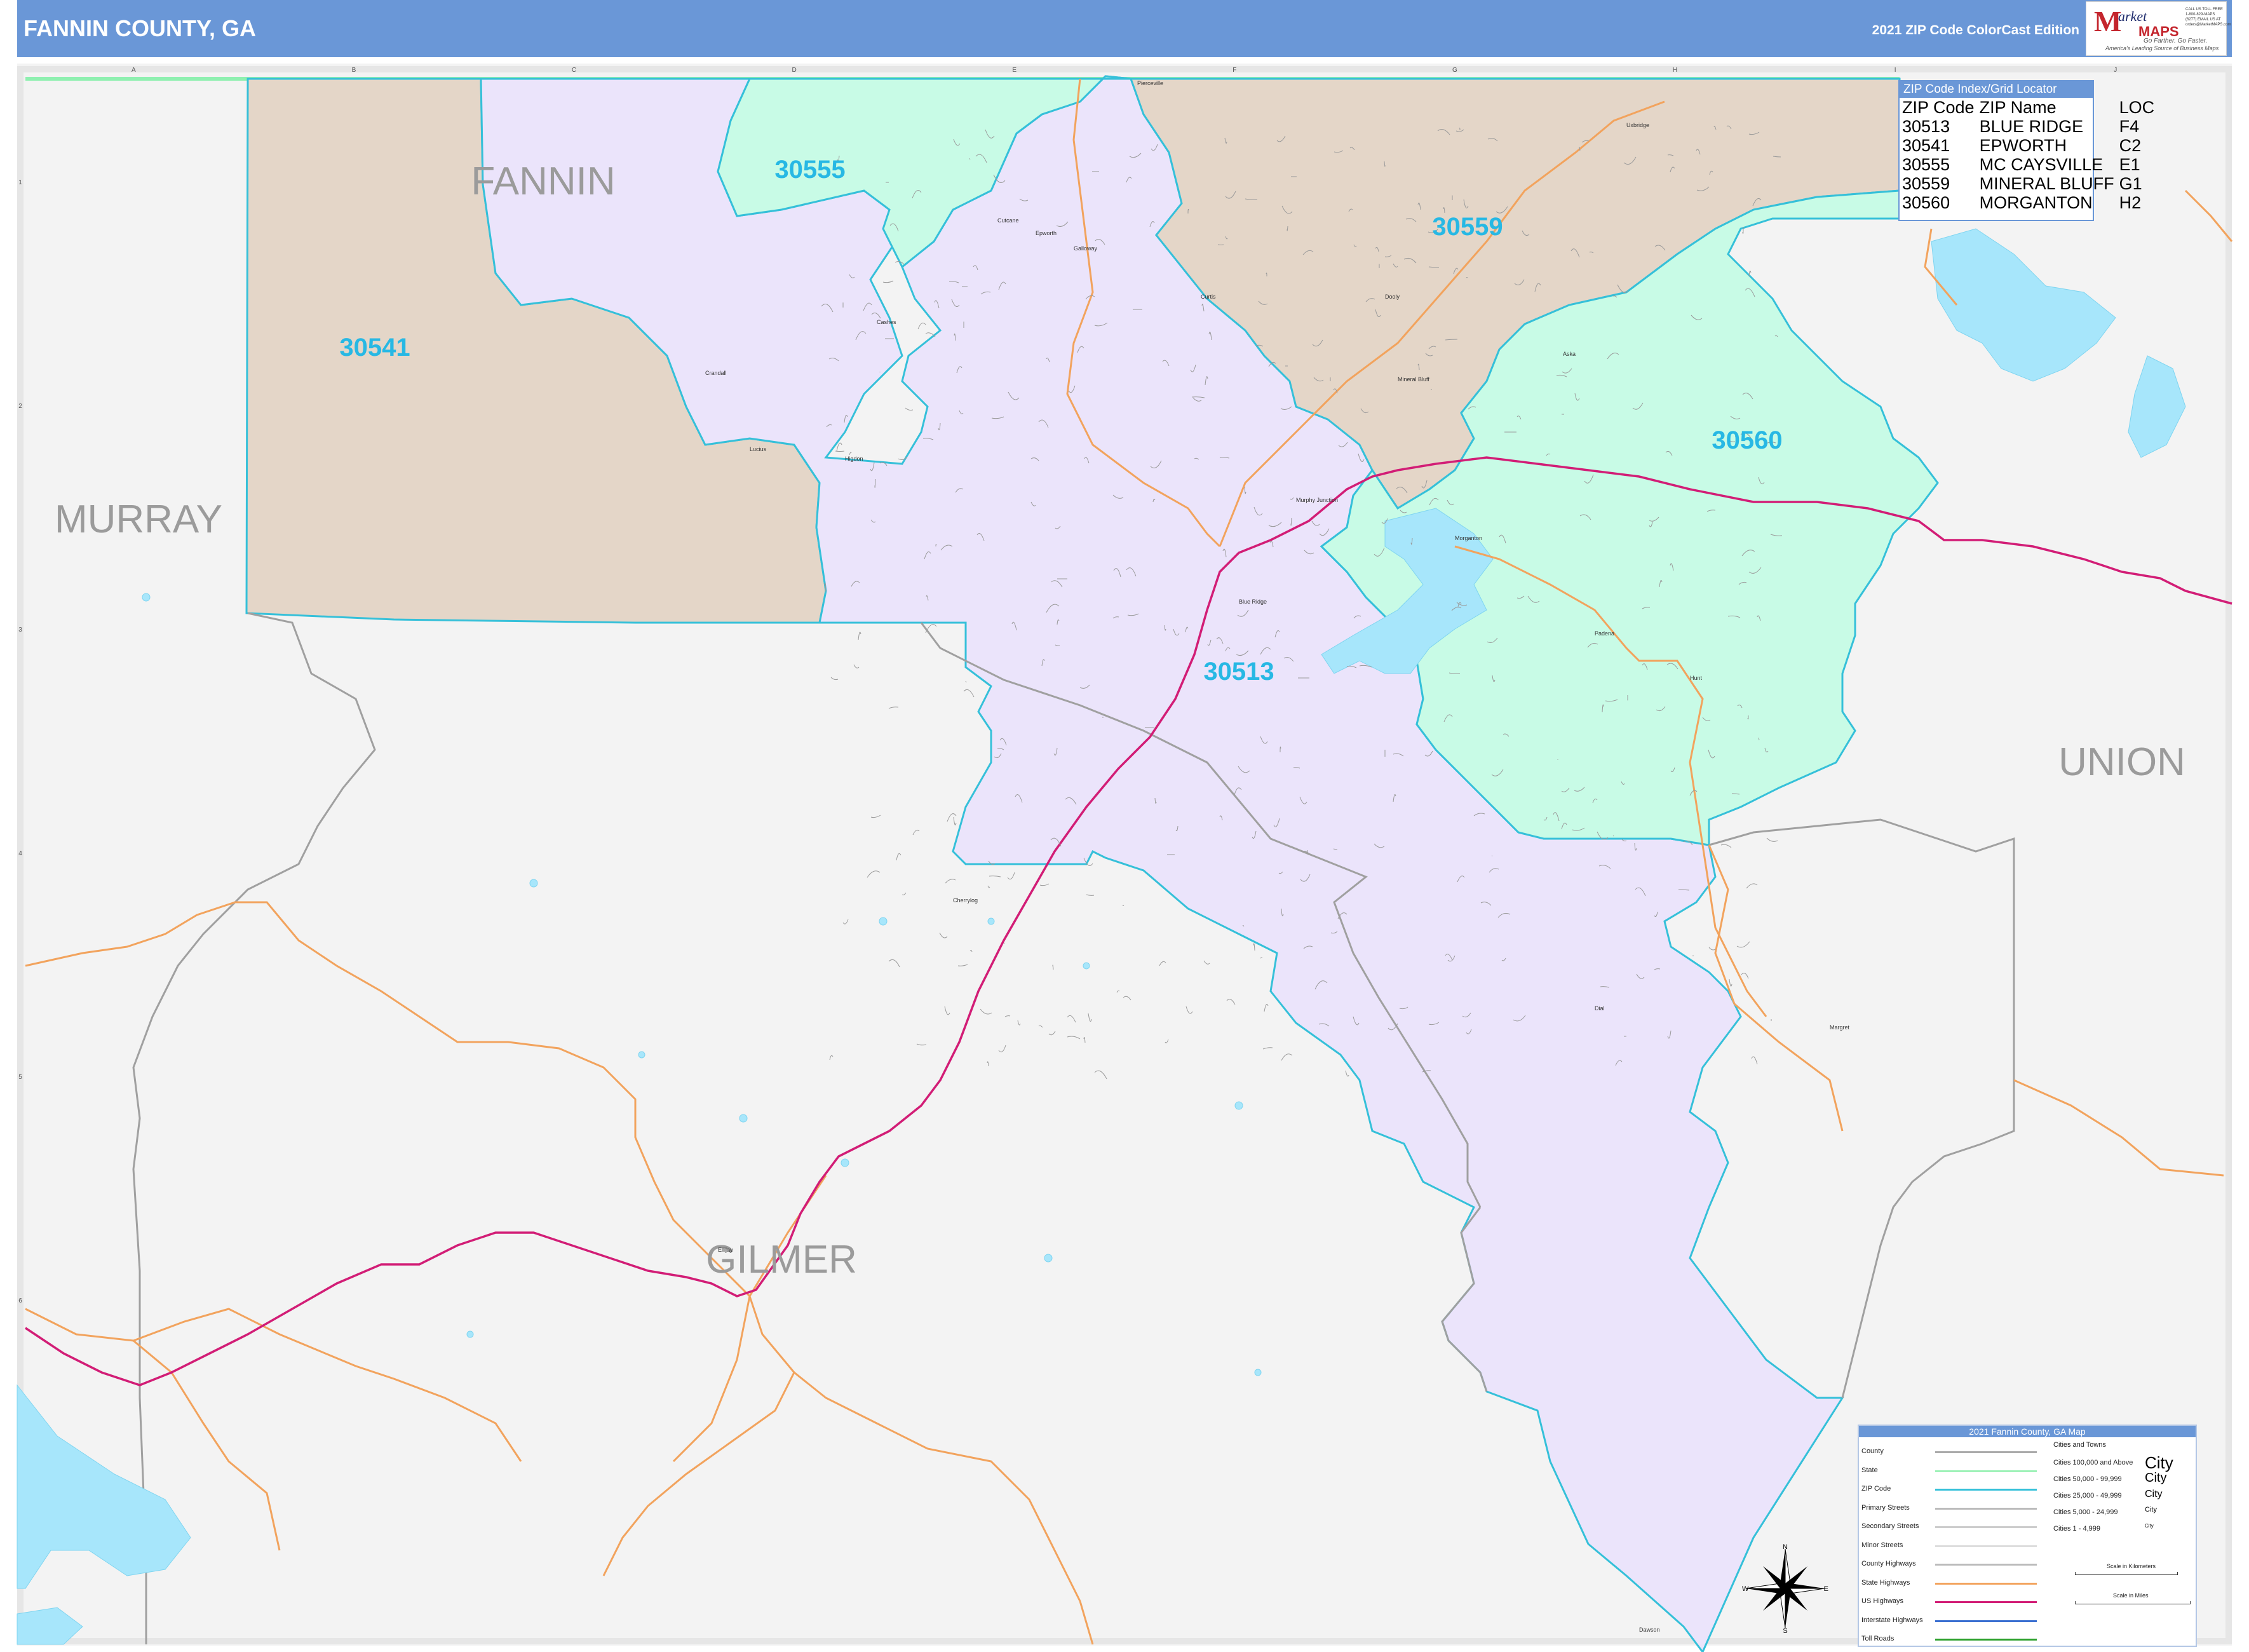 The image size is (2249, 1652). I want to click on place-murphy-junction: Murphy Junction, so click(1317, 500).